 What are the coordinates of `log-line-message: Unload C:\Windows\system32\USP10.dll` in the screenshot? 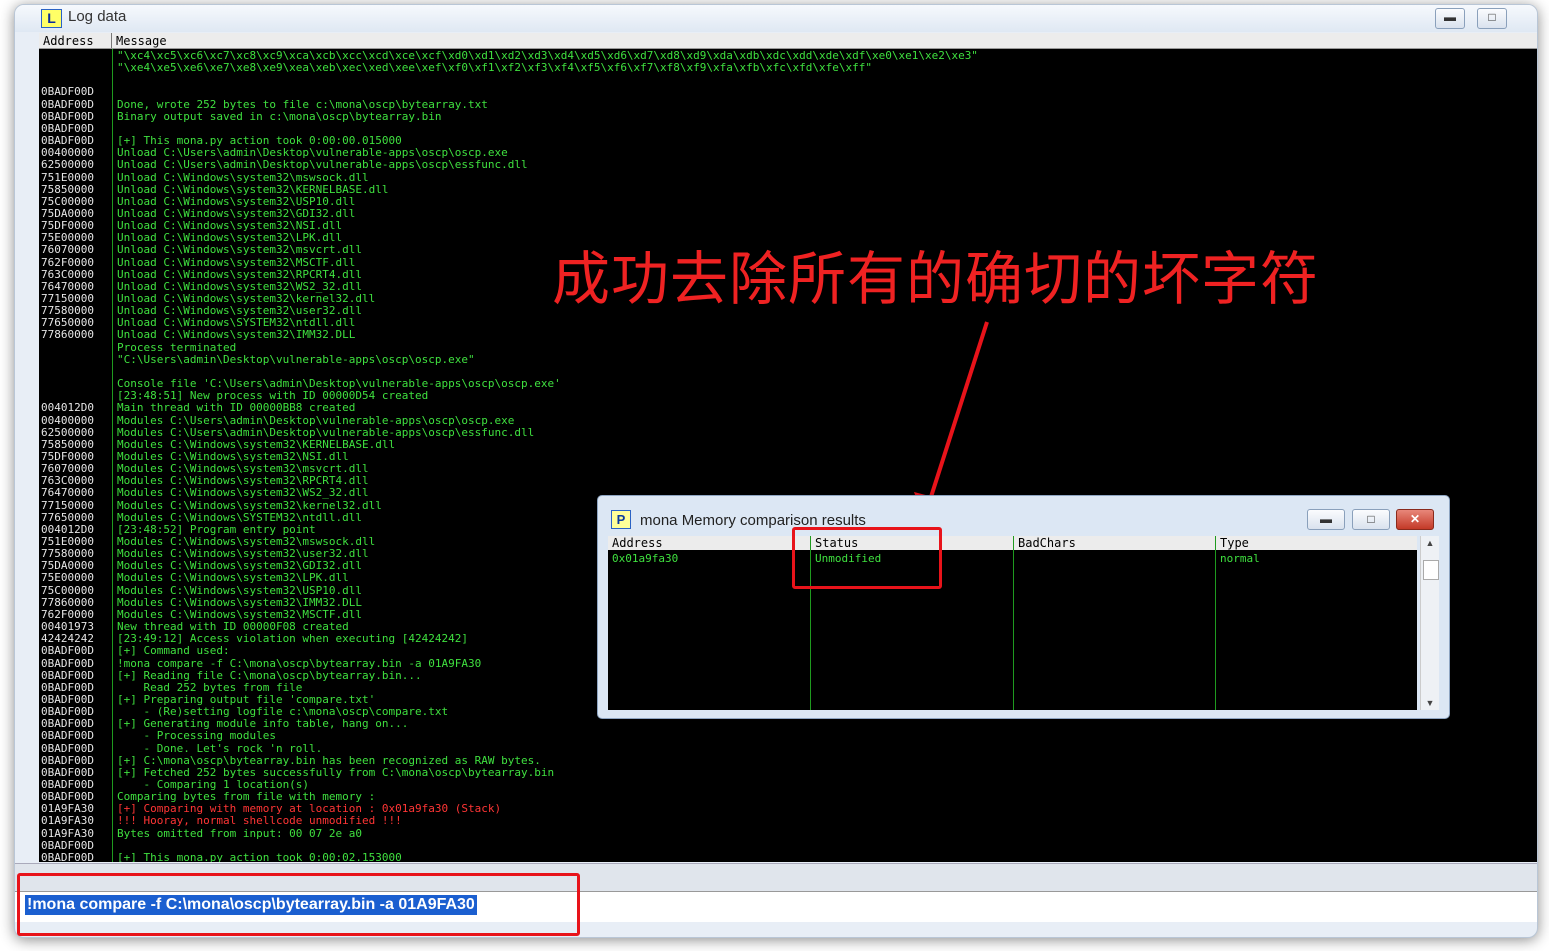 It's located at (236, 201).